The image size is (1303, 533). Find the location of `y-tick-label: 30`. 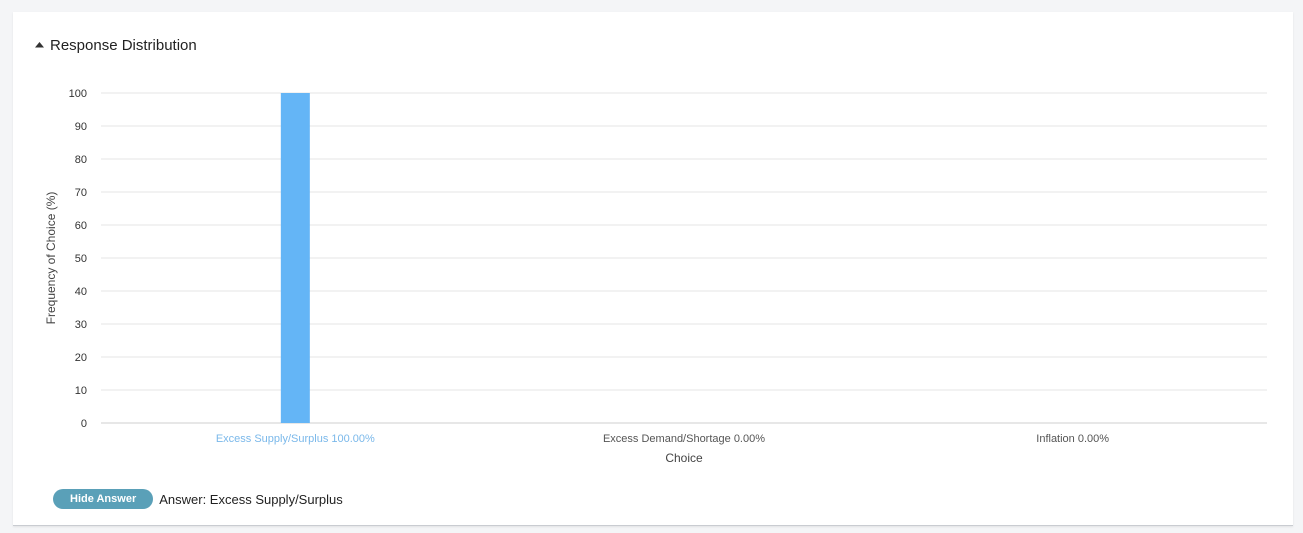

y-tick-label: 30 is located at coordinates (81, 325).